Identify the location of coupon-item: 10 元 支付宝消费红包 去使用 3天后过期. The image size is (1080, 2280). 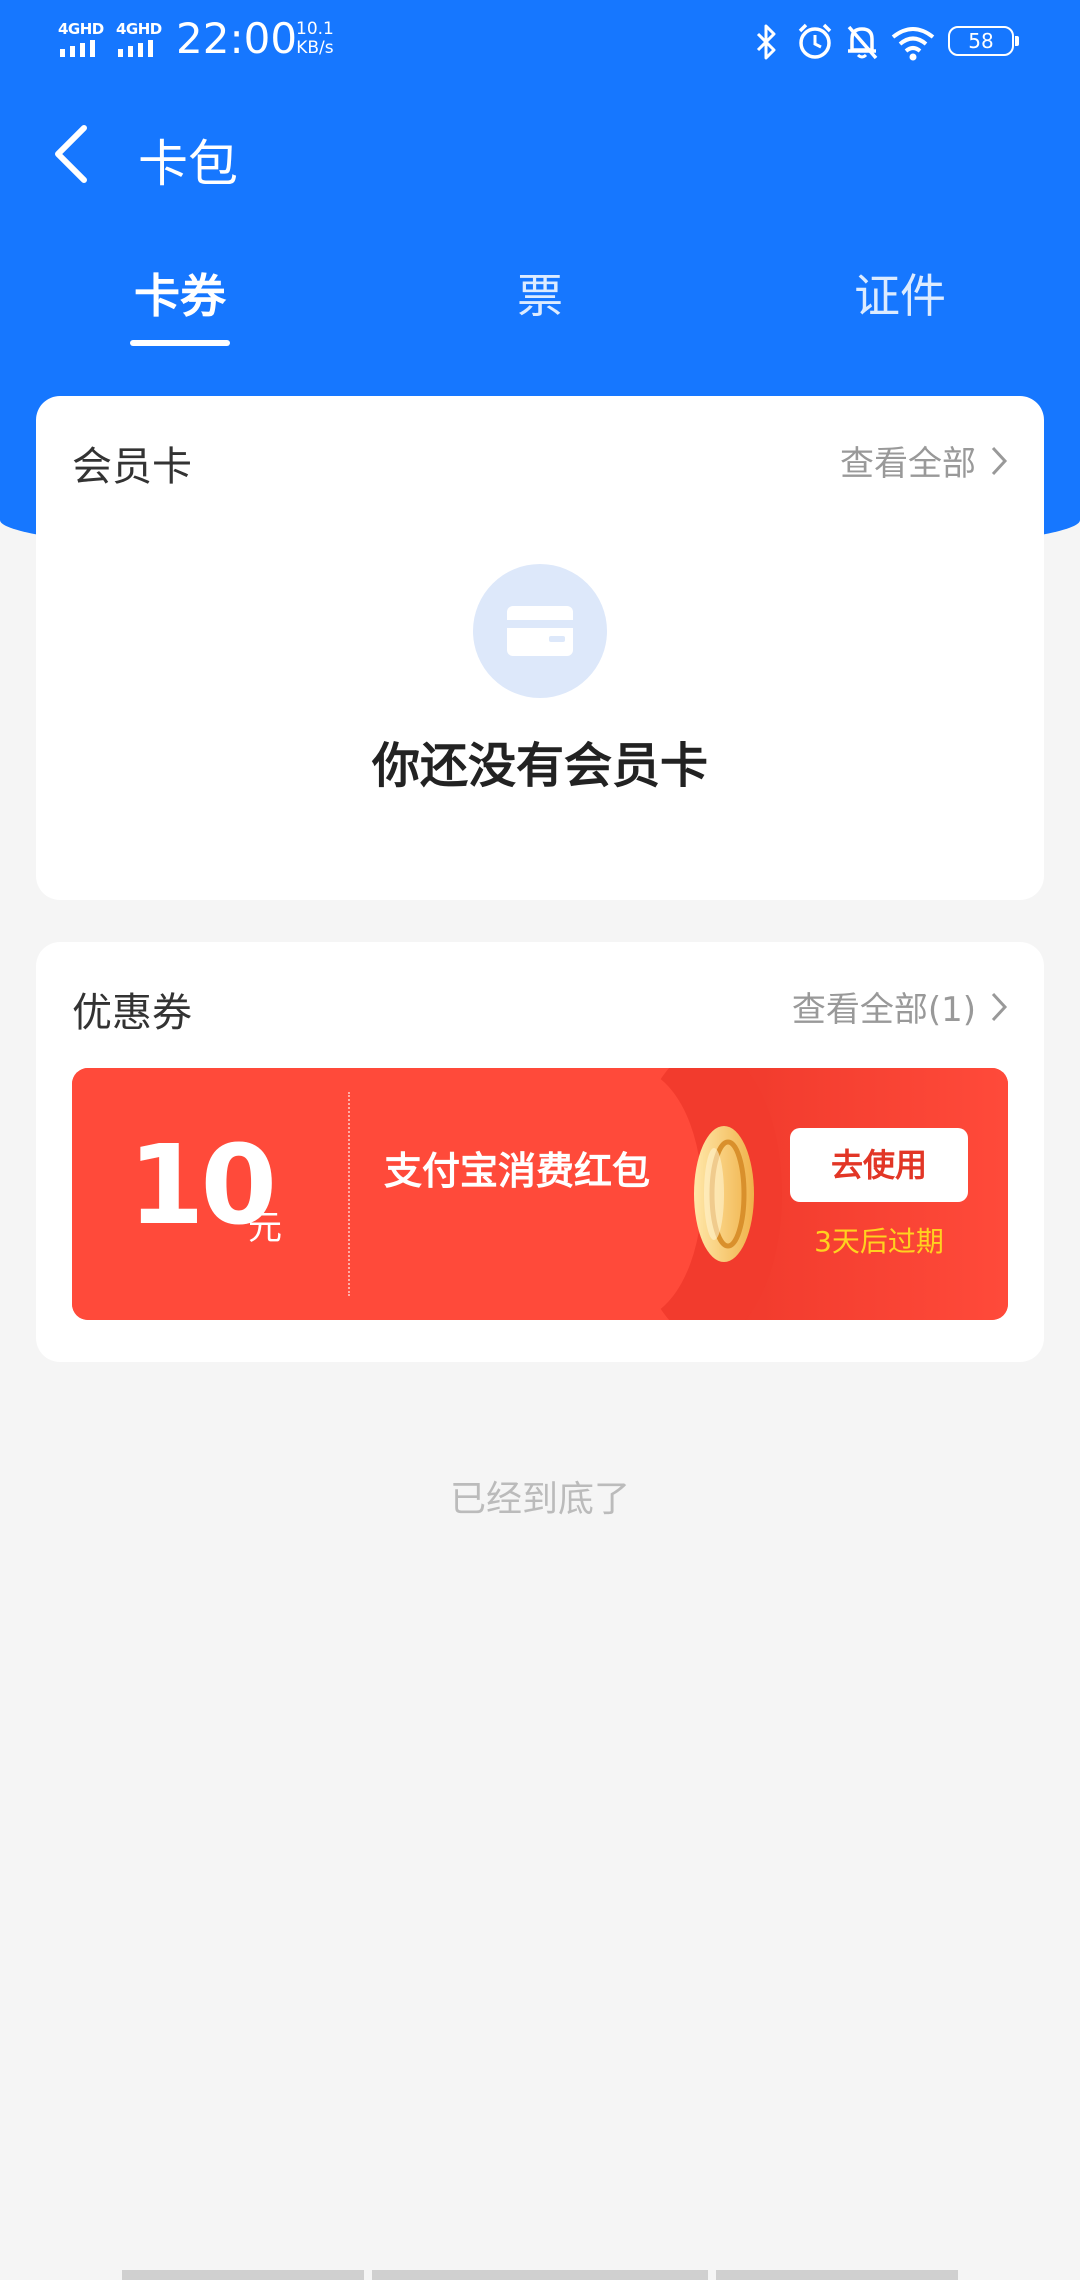
(540, 1194).